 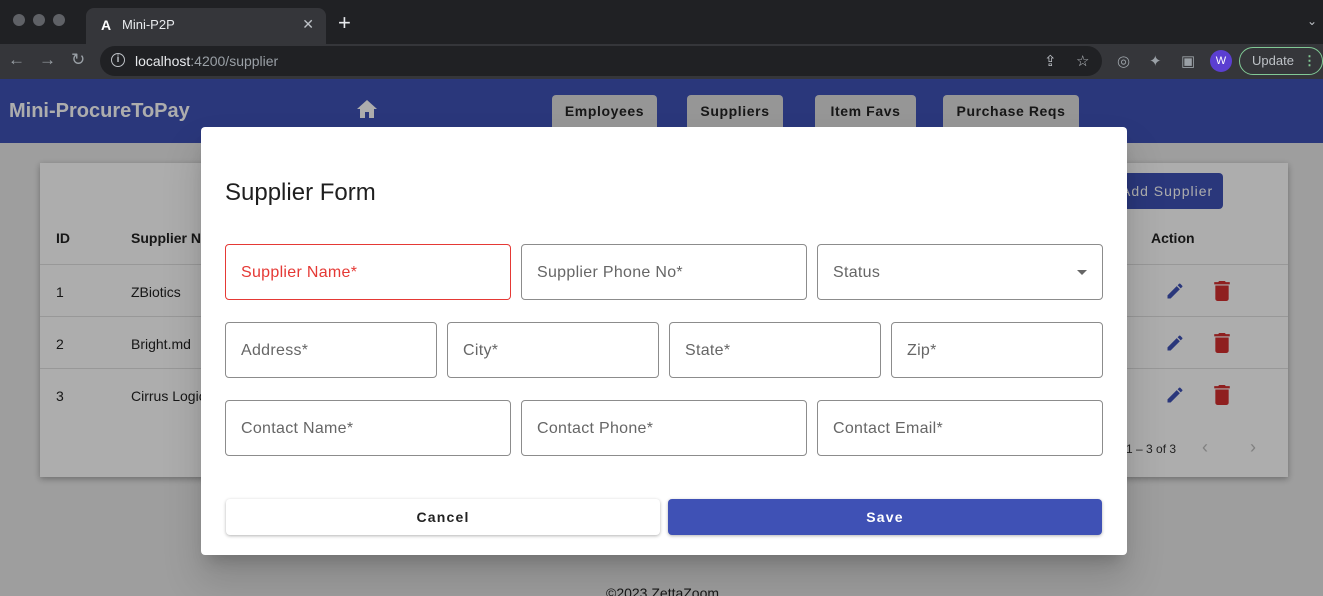 I want to click on dialog-title: Supplier Form, so click(x=300, y=192).